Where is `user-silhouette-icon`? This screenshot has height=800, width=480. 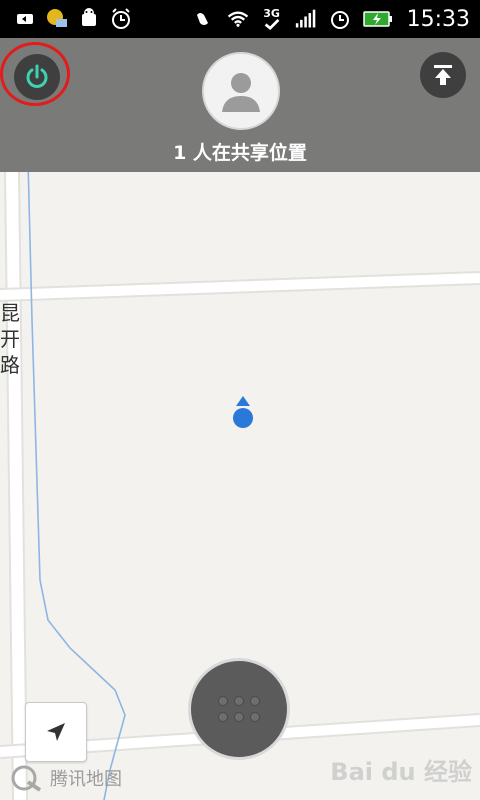 user-silhouette-icon is located at coordinates (241, 91).